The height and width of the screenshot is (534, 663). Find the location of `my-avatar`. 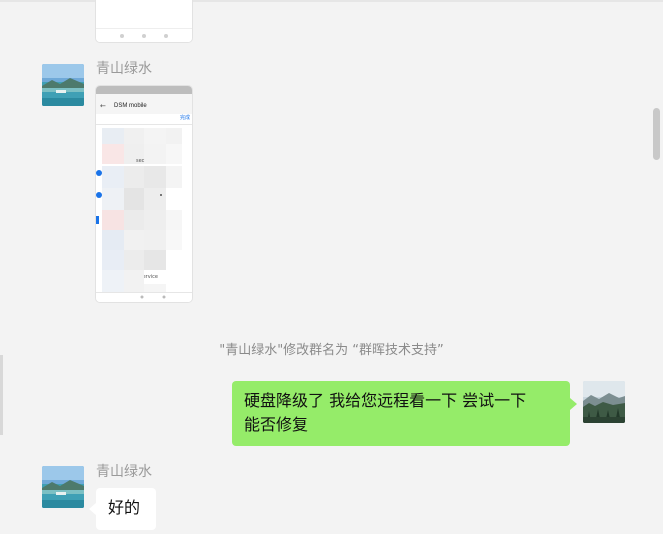

my-avatar is located at coordinates (604, 402).